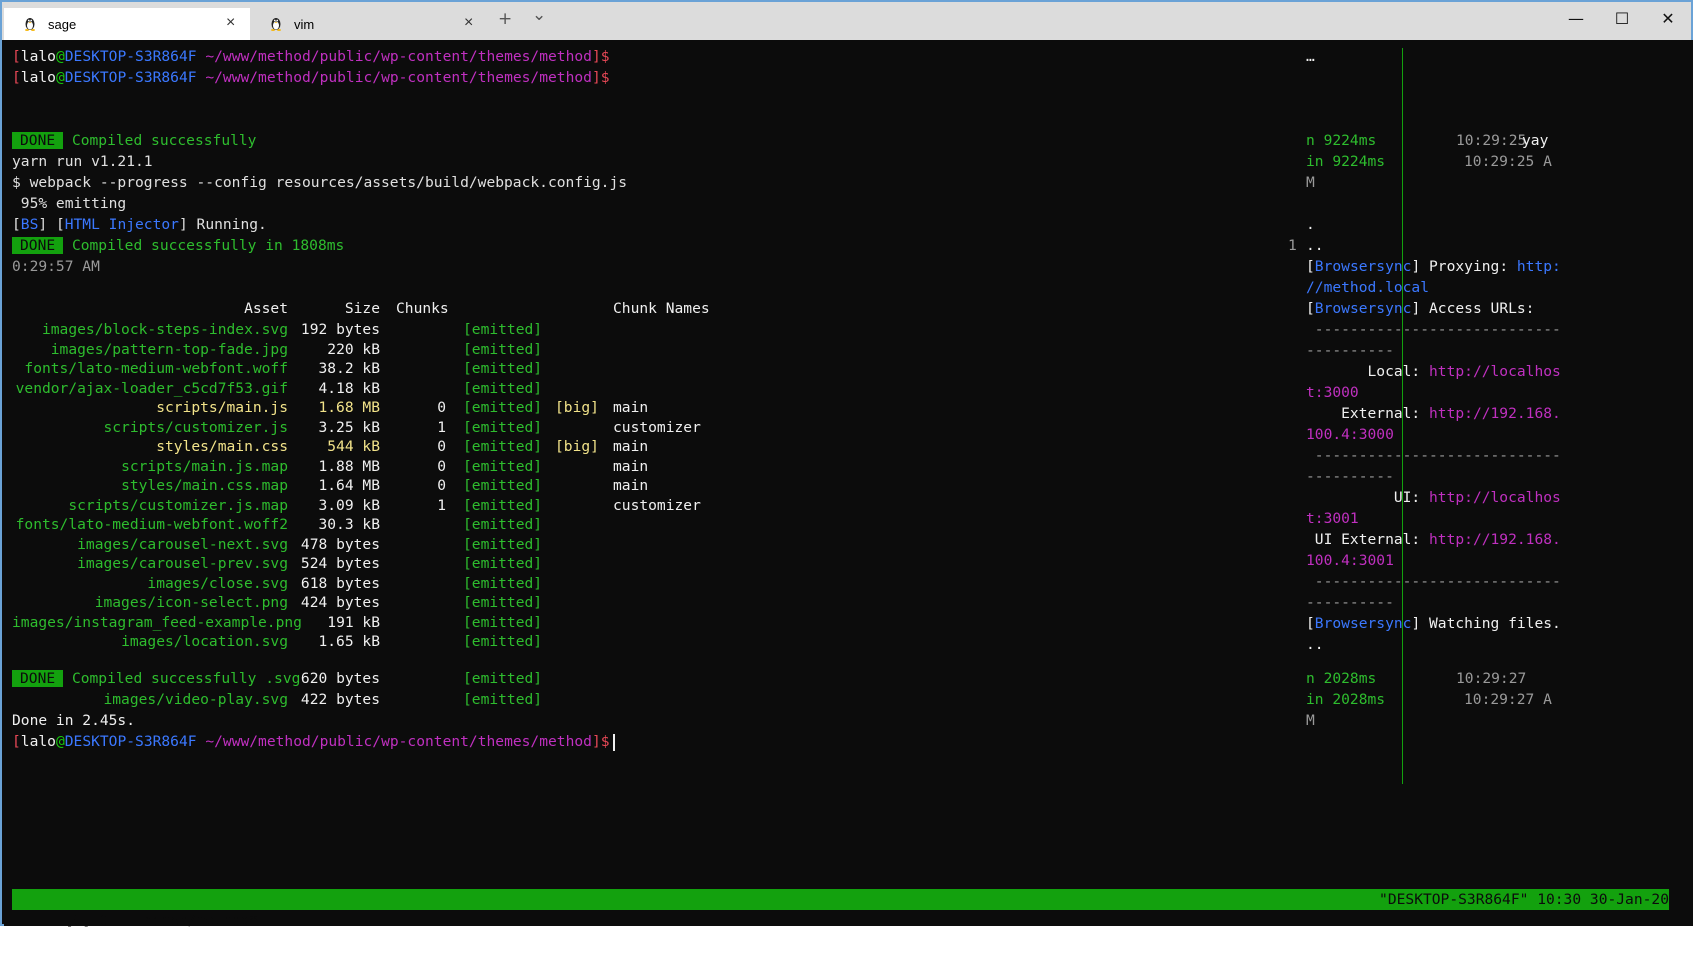 This screenshot has width=1693, height=973. Describe the element at coordinates (1535, 140) in the screenshot. I see `right-yay: yay` at that location.